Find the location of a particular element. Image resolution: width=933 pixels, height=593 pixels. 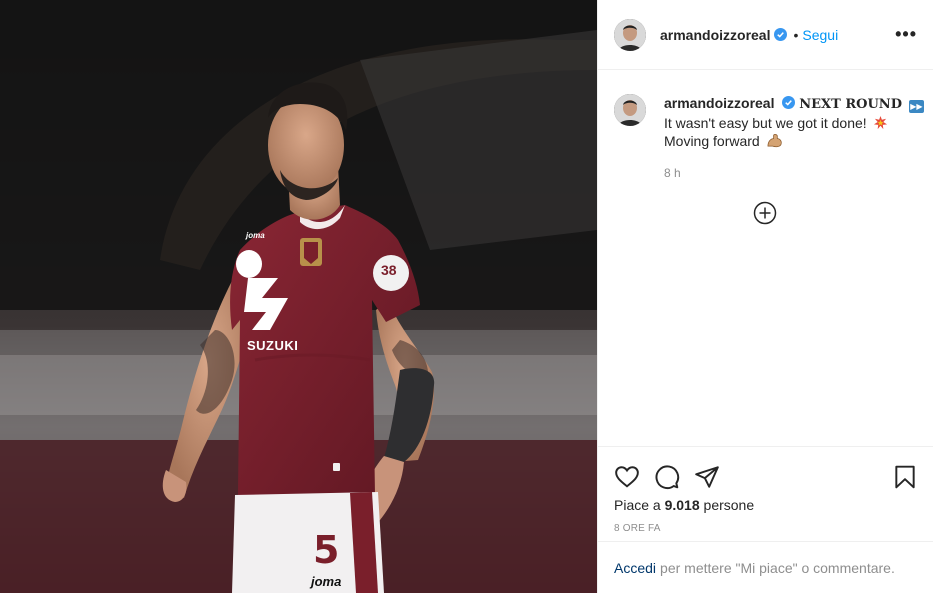

likes-count: Piace a 9.018 persone is located at coordinates (765, 505).